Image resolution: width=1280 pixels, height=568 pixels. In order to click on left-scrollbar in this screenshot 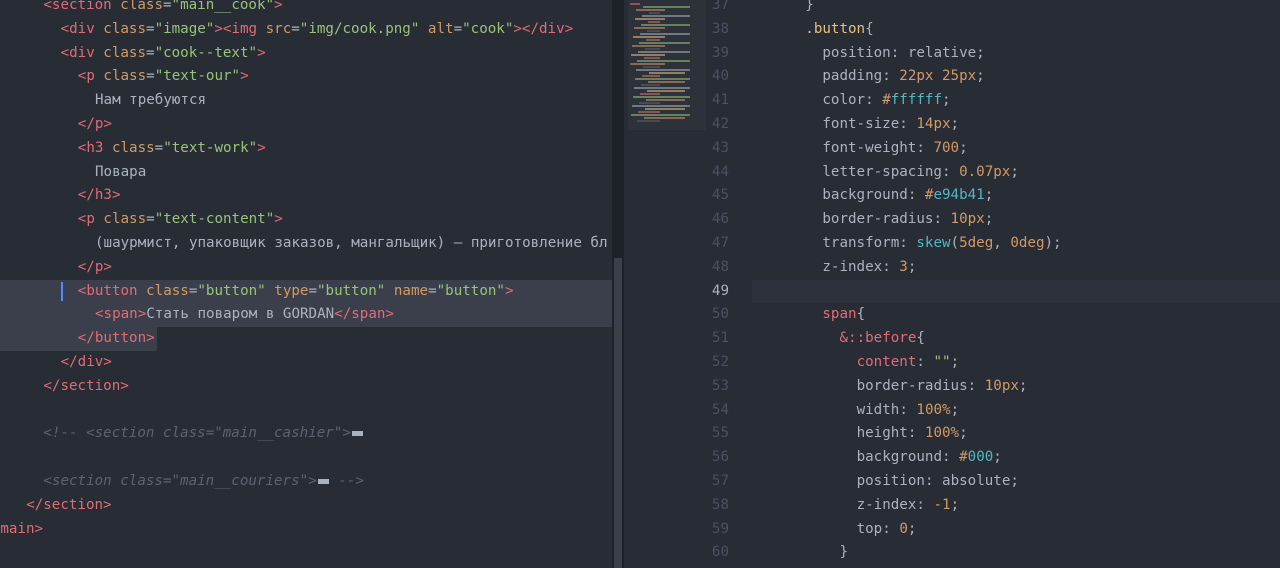, I will do `click(618, 413)`.